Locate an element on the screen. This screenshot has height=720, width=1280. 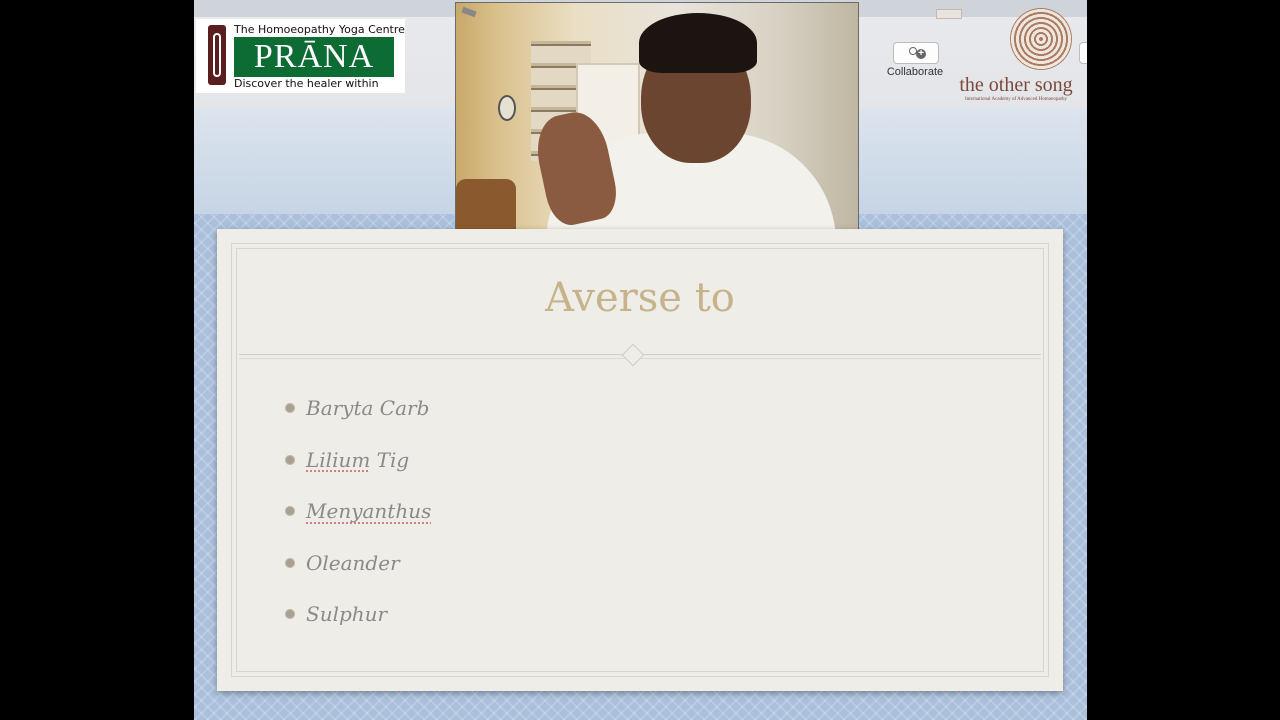
bullet-text: Lilium is located at coordinates (338, 459).